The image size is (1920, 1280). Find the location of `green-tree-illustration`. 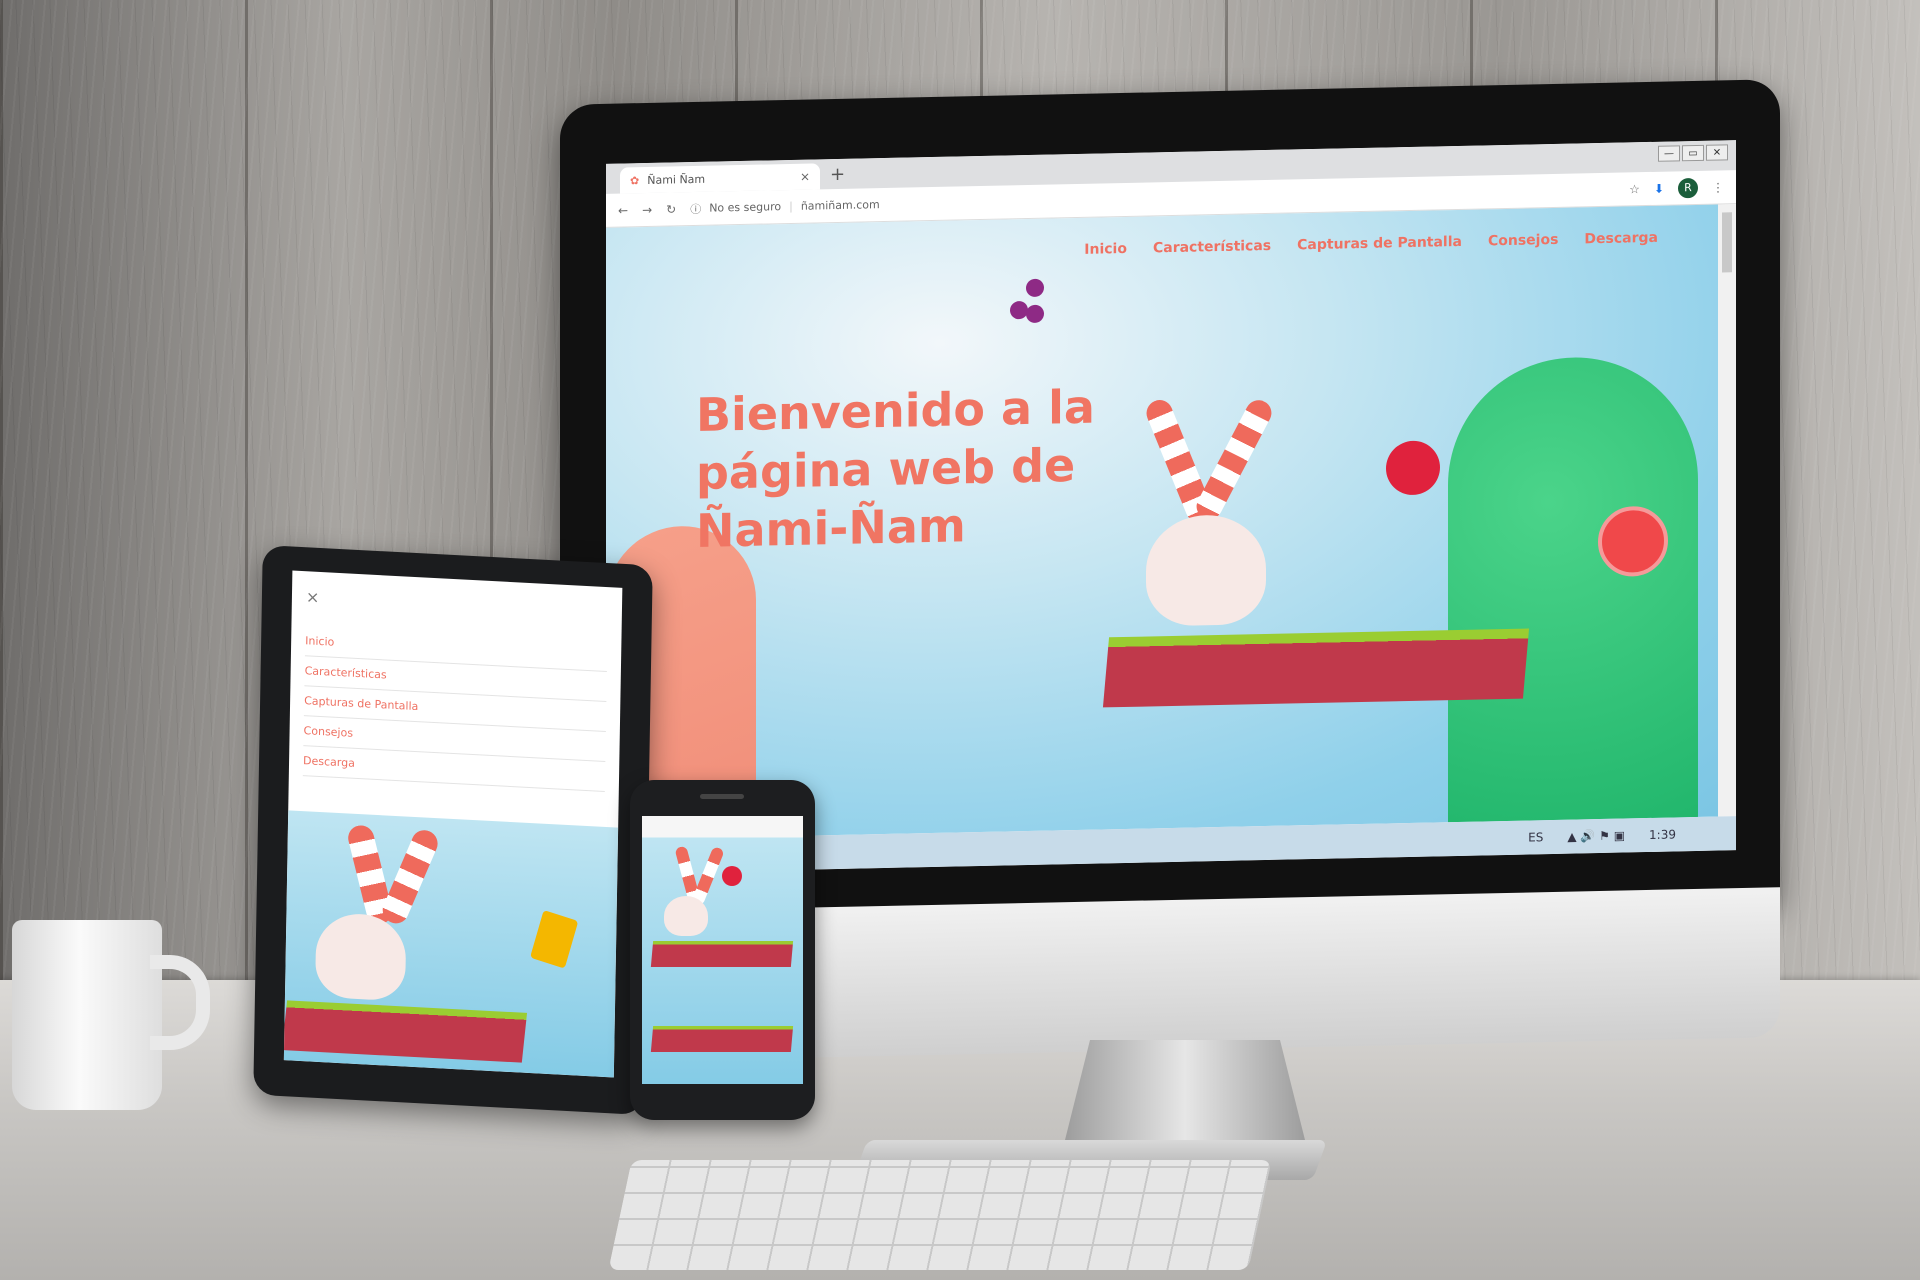

green-tree-illustration is located at coordinates (1573, 597).